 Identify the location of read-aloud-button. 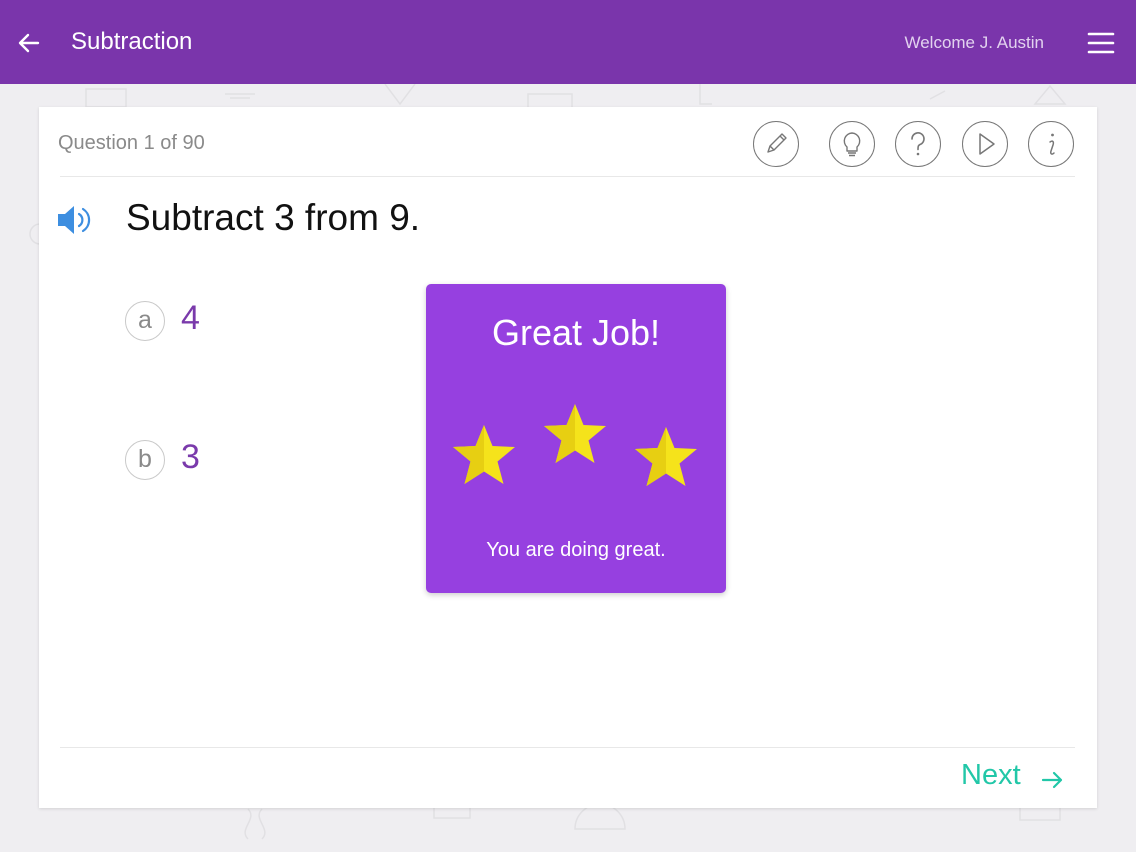
(76, 220).